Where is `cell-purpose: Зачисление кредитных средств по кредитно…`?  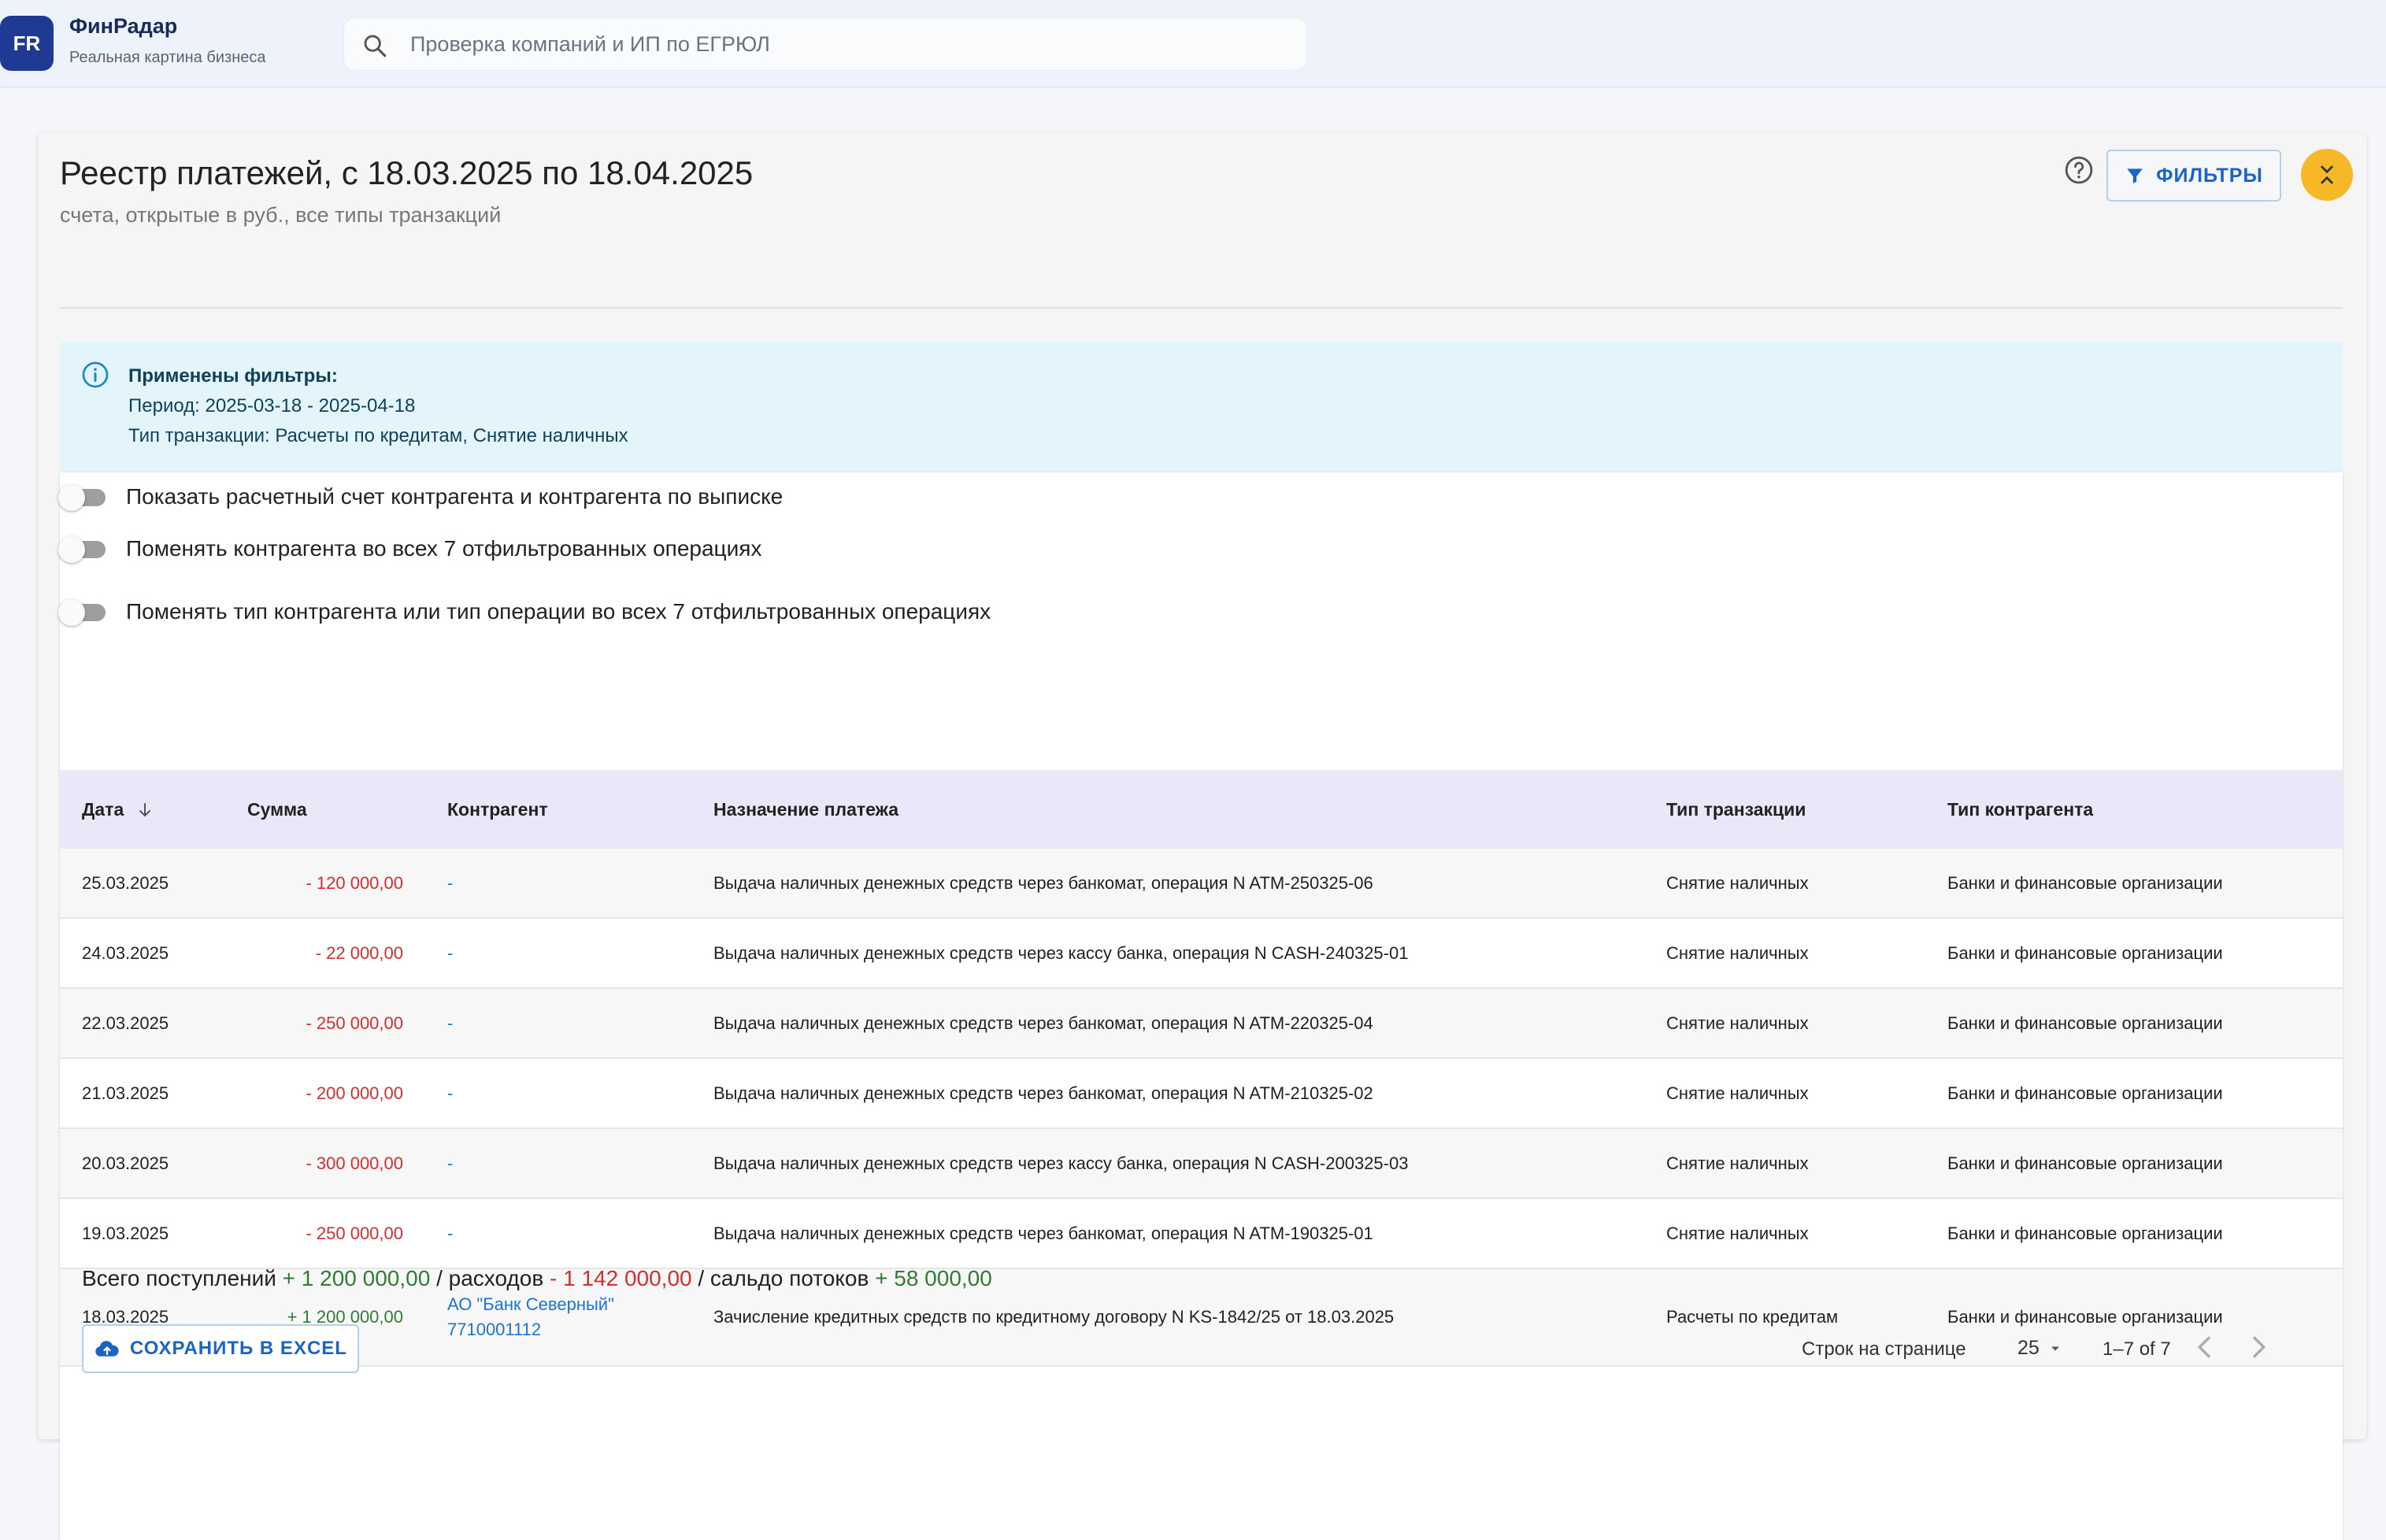 cell-purpose: Зачисление кредитных средств по кредитно… is located at coordinates (1054, 1317).